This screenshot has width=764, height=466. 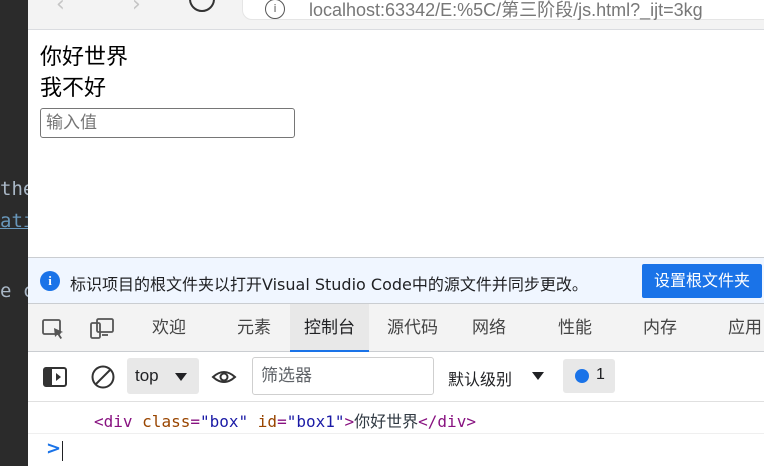 I want to click on log-level-dropdown: 默认级别, so click(x=503, y=376).